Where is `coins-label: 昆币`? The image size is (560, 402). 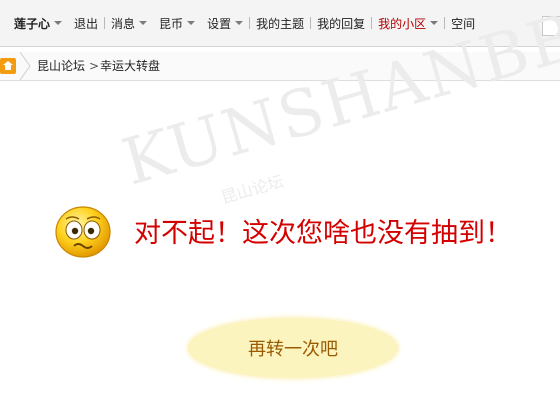 coins-label: 昆币 is located at coordinates (171, 23).